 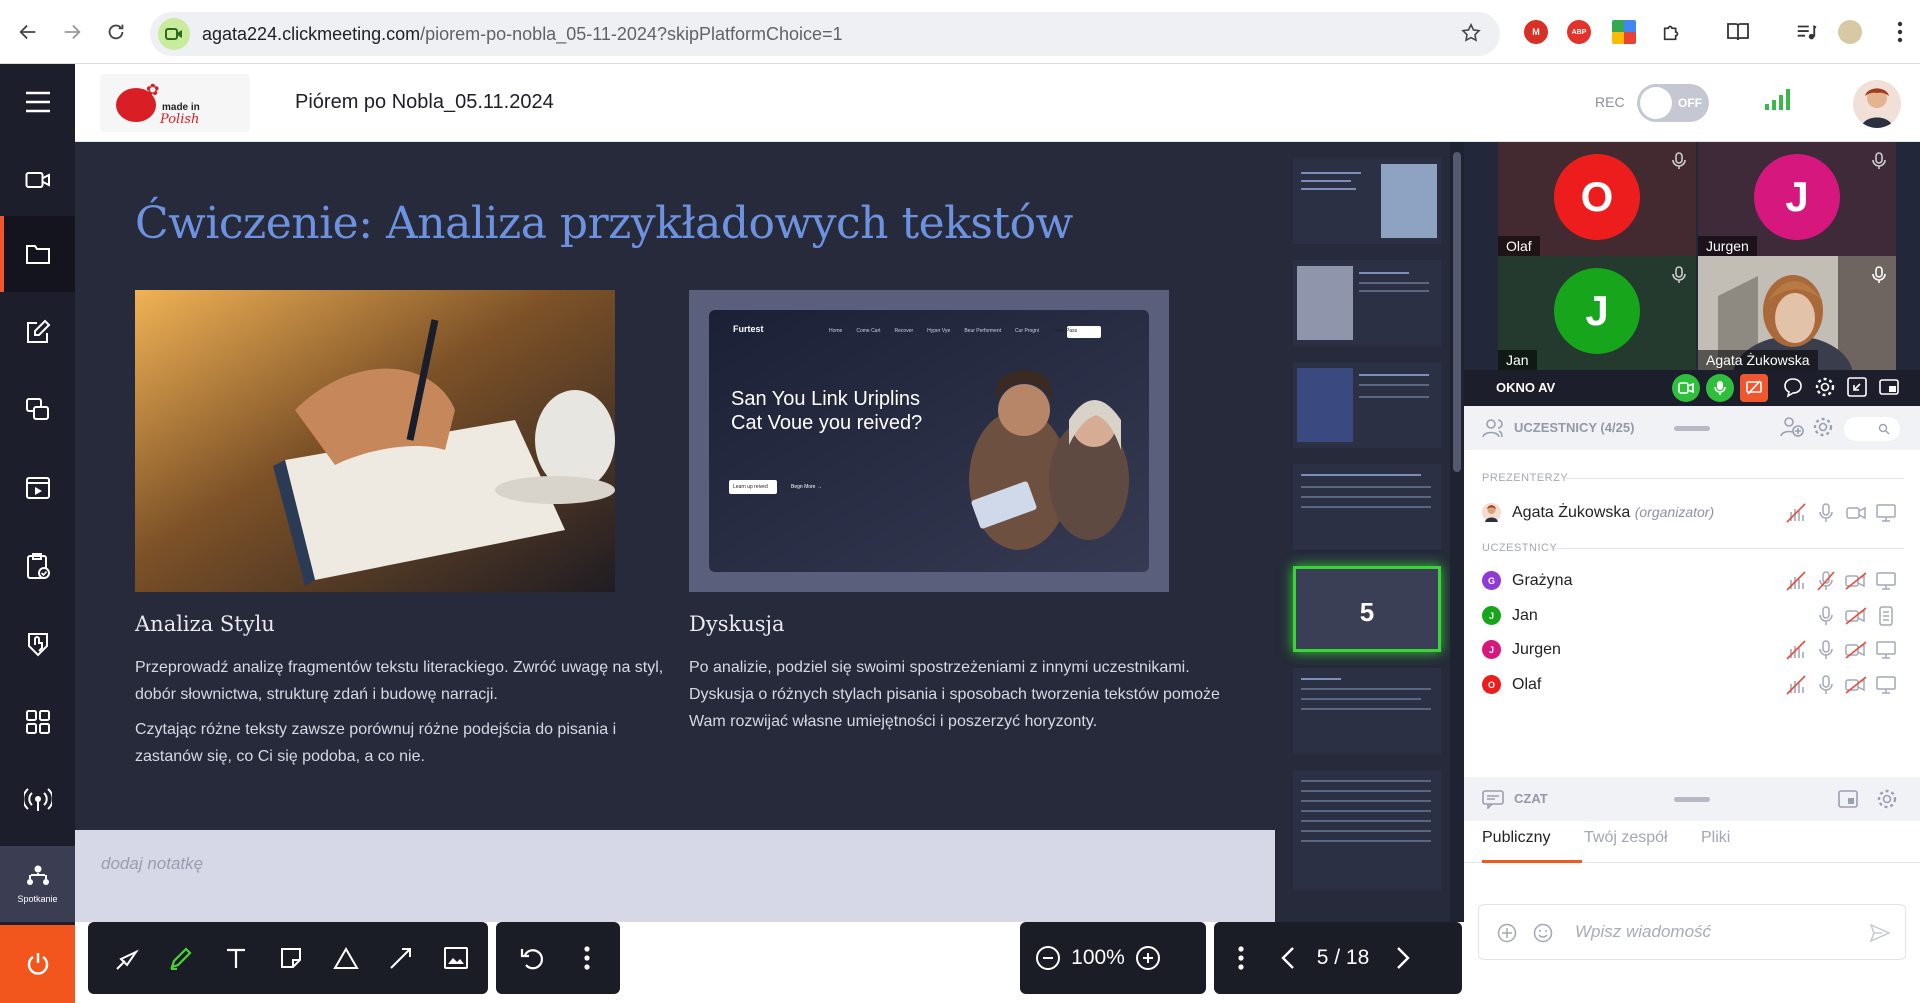 What do you see at coordinates (235, 958) in the screenshot?
I see `text-tool-button` at bounding box center [235, 958].